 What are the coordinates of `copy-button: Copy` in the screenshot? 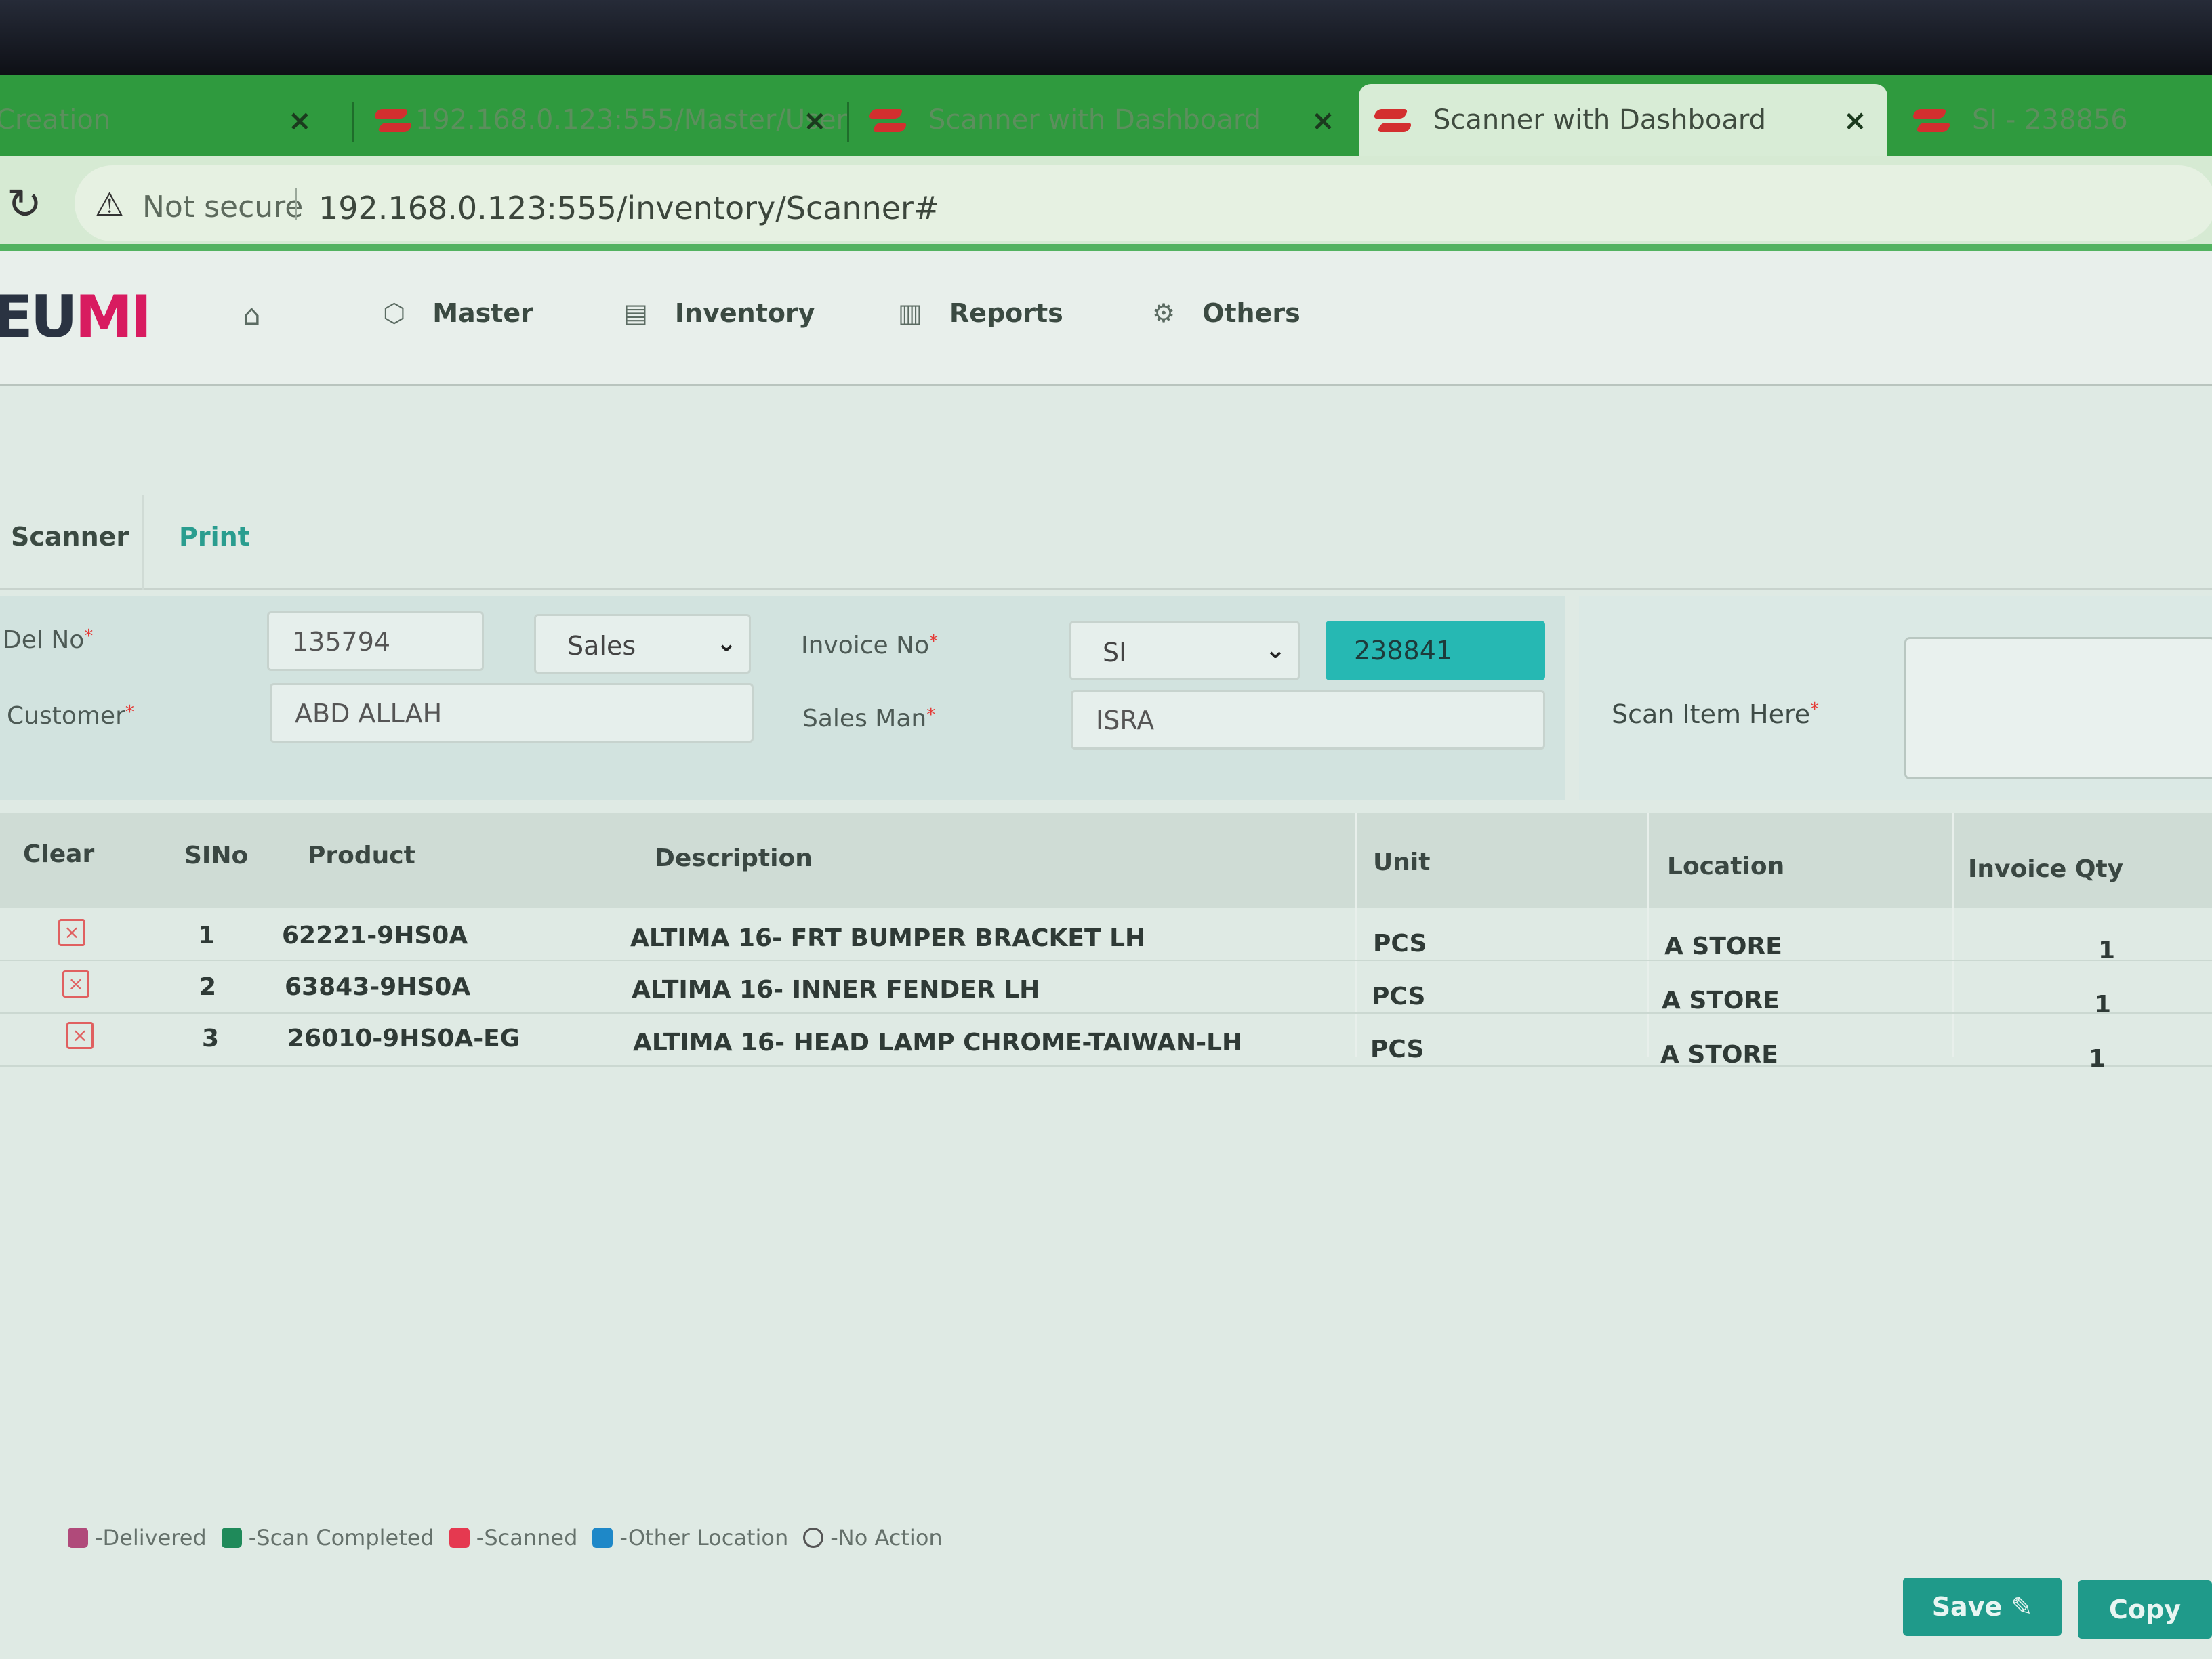 It's located at (2145, 1610).